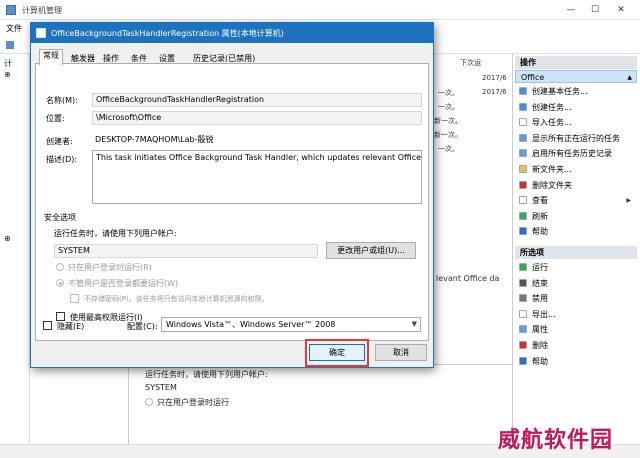  Describe the element at coordinates (55, 118) in the screenshot. I see `location-label: 位置:` at that location.